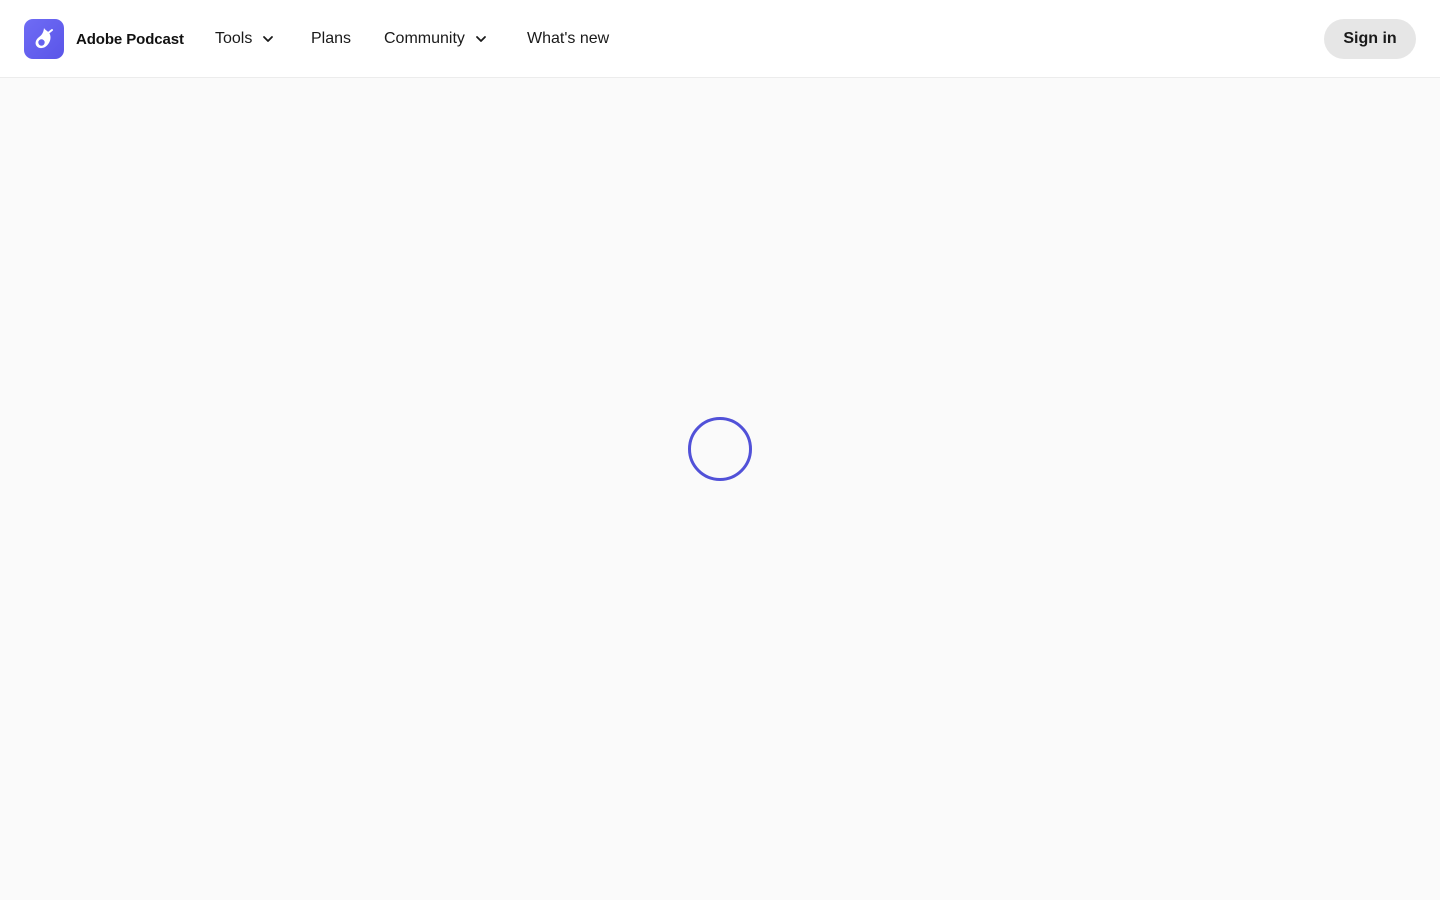  Describe the element at coordinates (720, 449) in the screenshot. I see `loading-spinner-icon` at that location.